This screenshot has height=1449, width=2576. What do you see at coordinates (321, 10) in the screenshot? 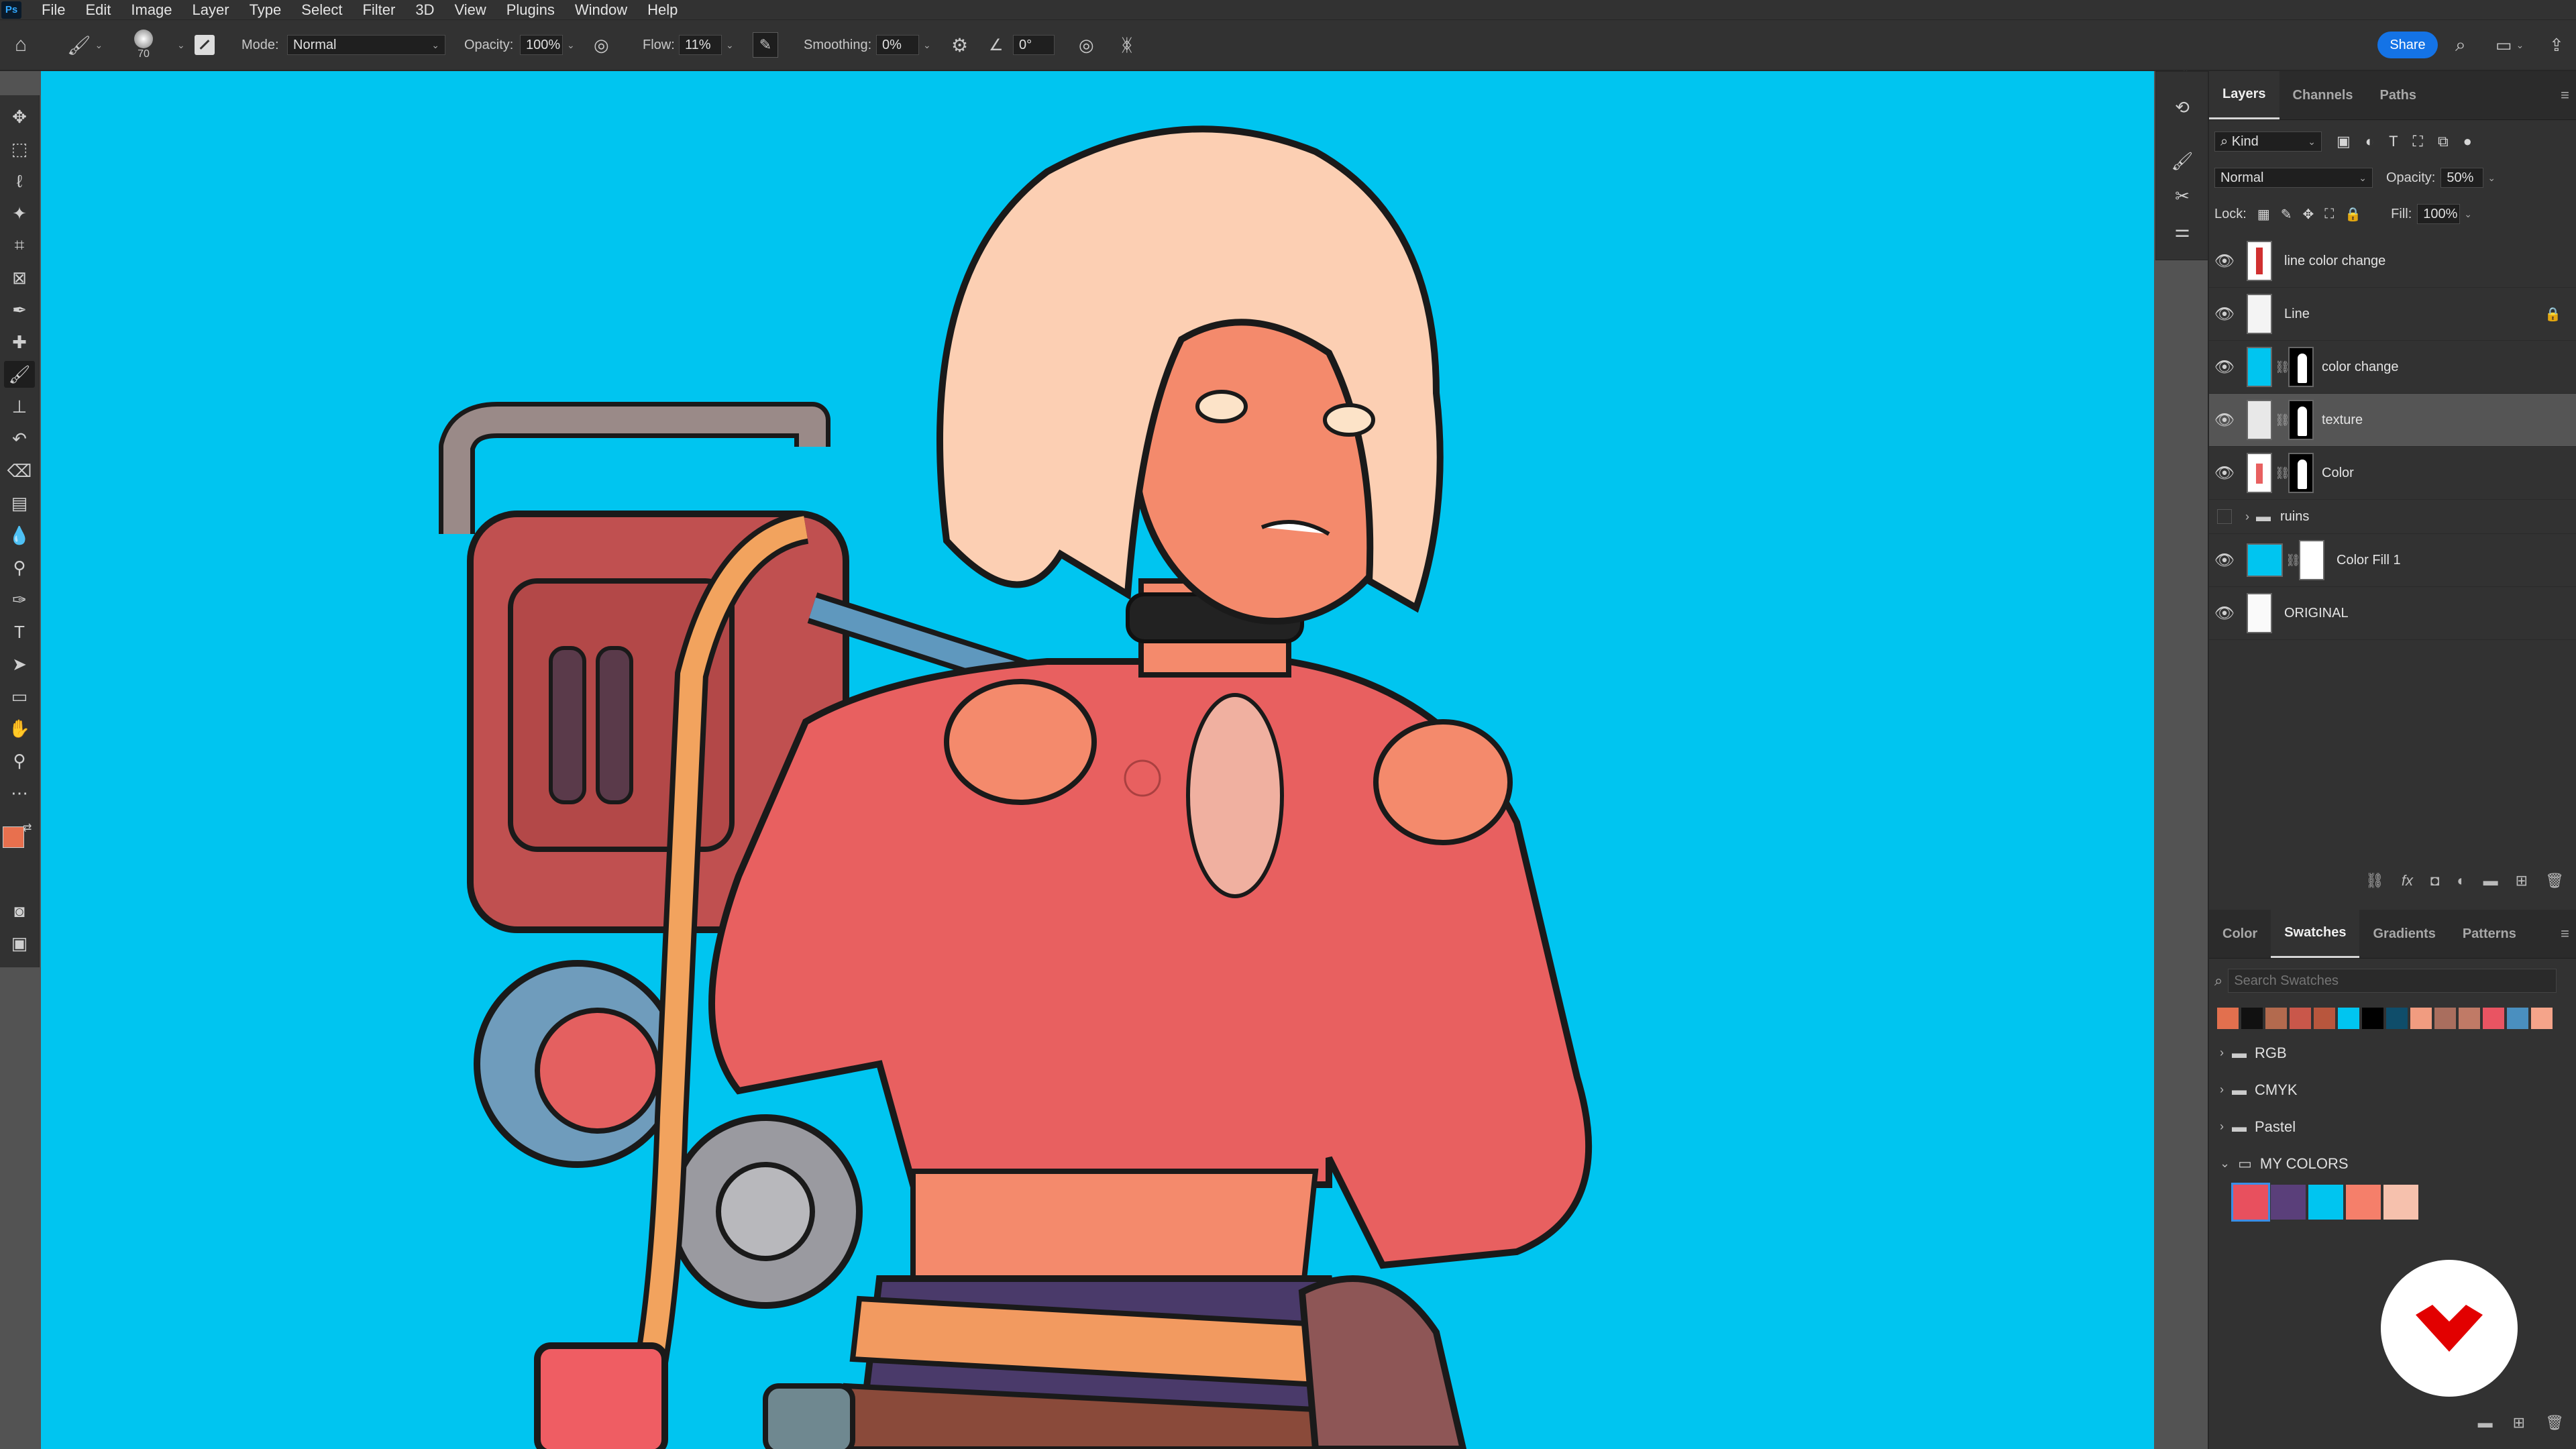
I see `menu-select: Select` at bounding box center [321, 10].